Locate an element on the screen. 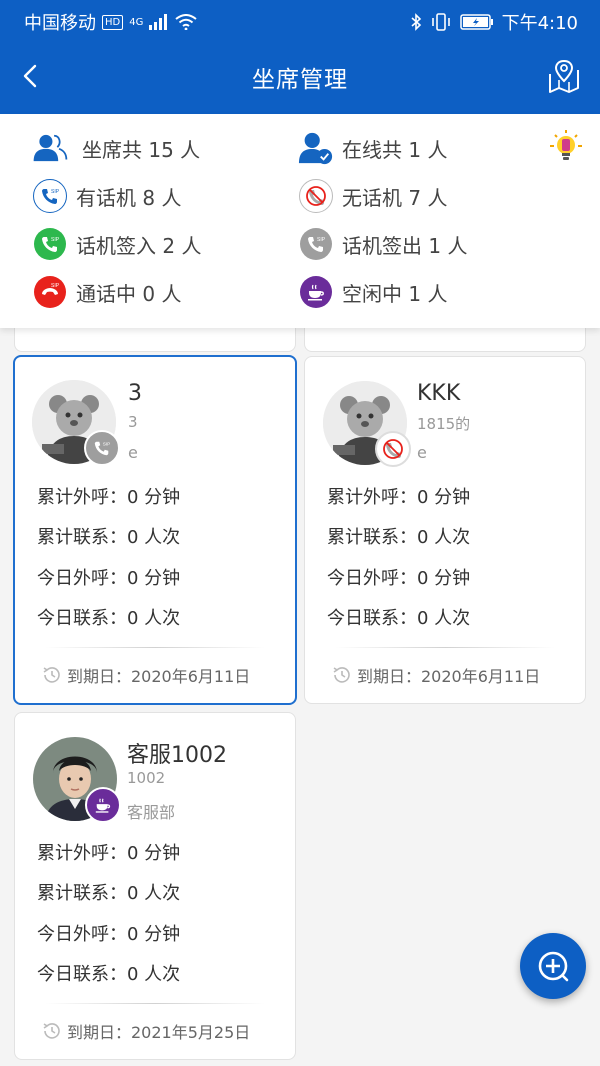 The height and width of the screenshot is (1066, 600). signed-in-phone-icon: SIP is located at coordinates (50, 244).